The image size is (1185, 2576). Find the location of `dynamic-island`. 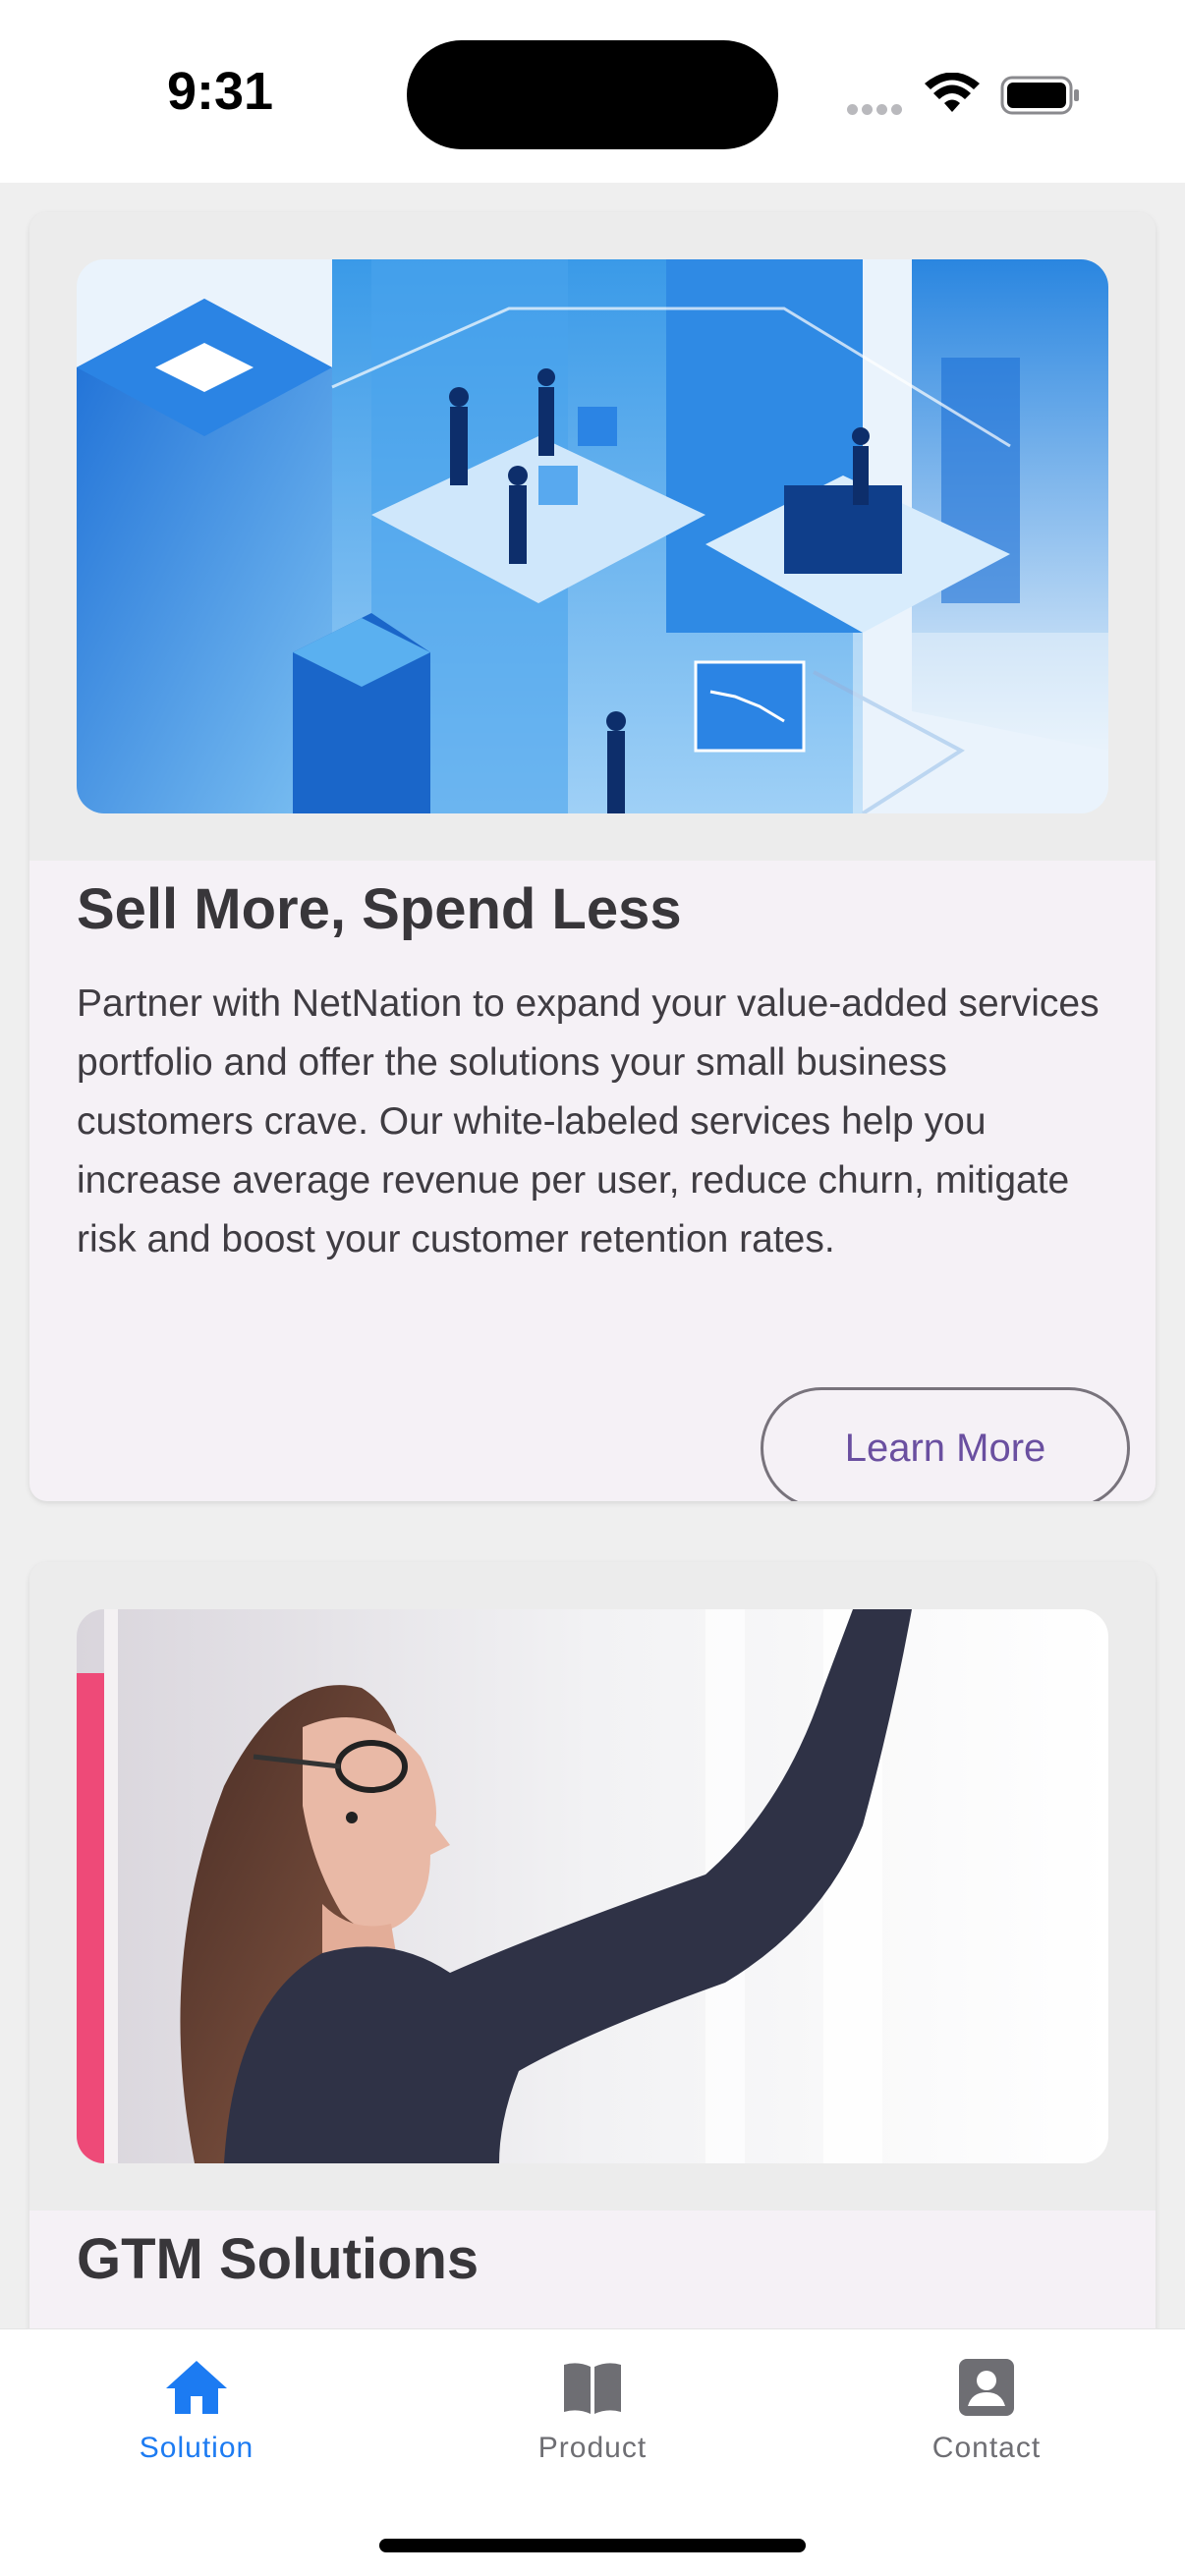

dynamic-island is located at coordinates (592, 94).